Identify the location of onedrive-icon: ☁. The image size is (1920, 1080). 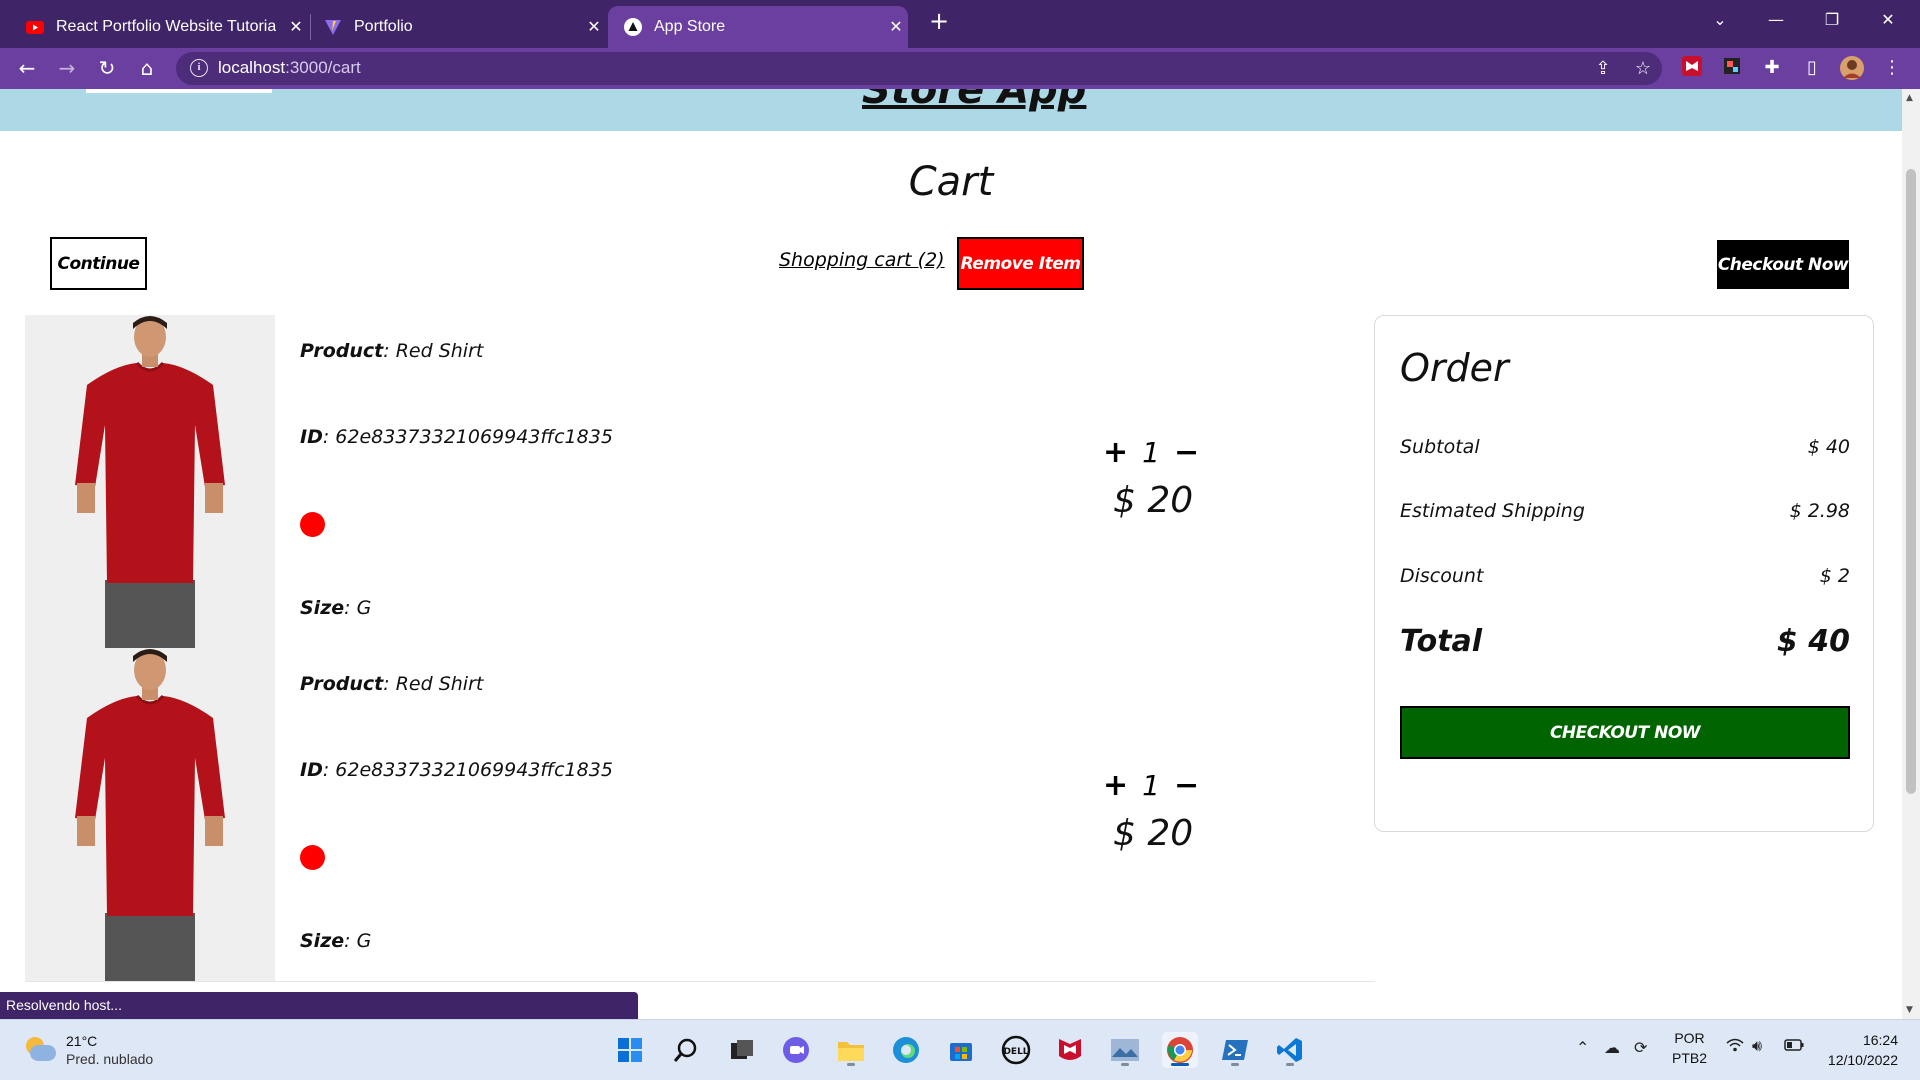
(1612, 1048).